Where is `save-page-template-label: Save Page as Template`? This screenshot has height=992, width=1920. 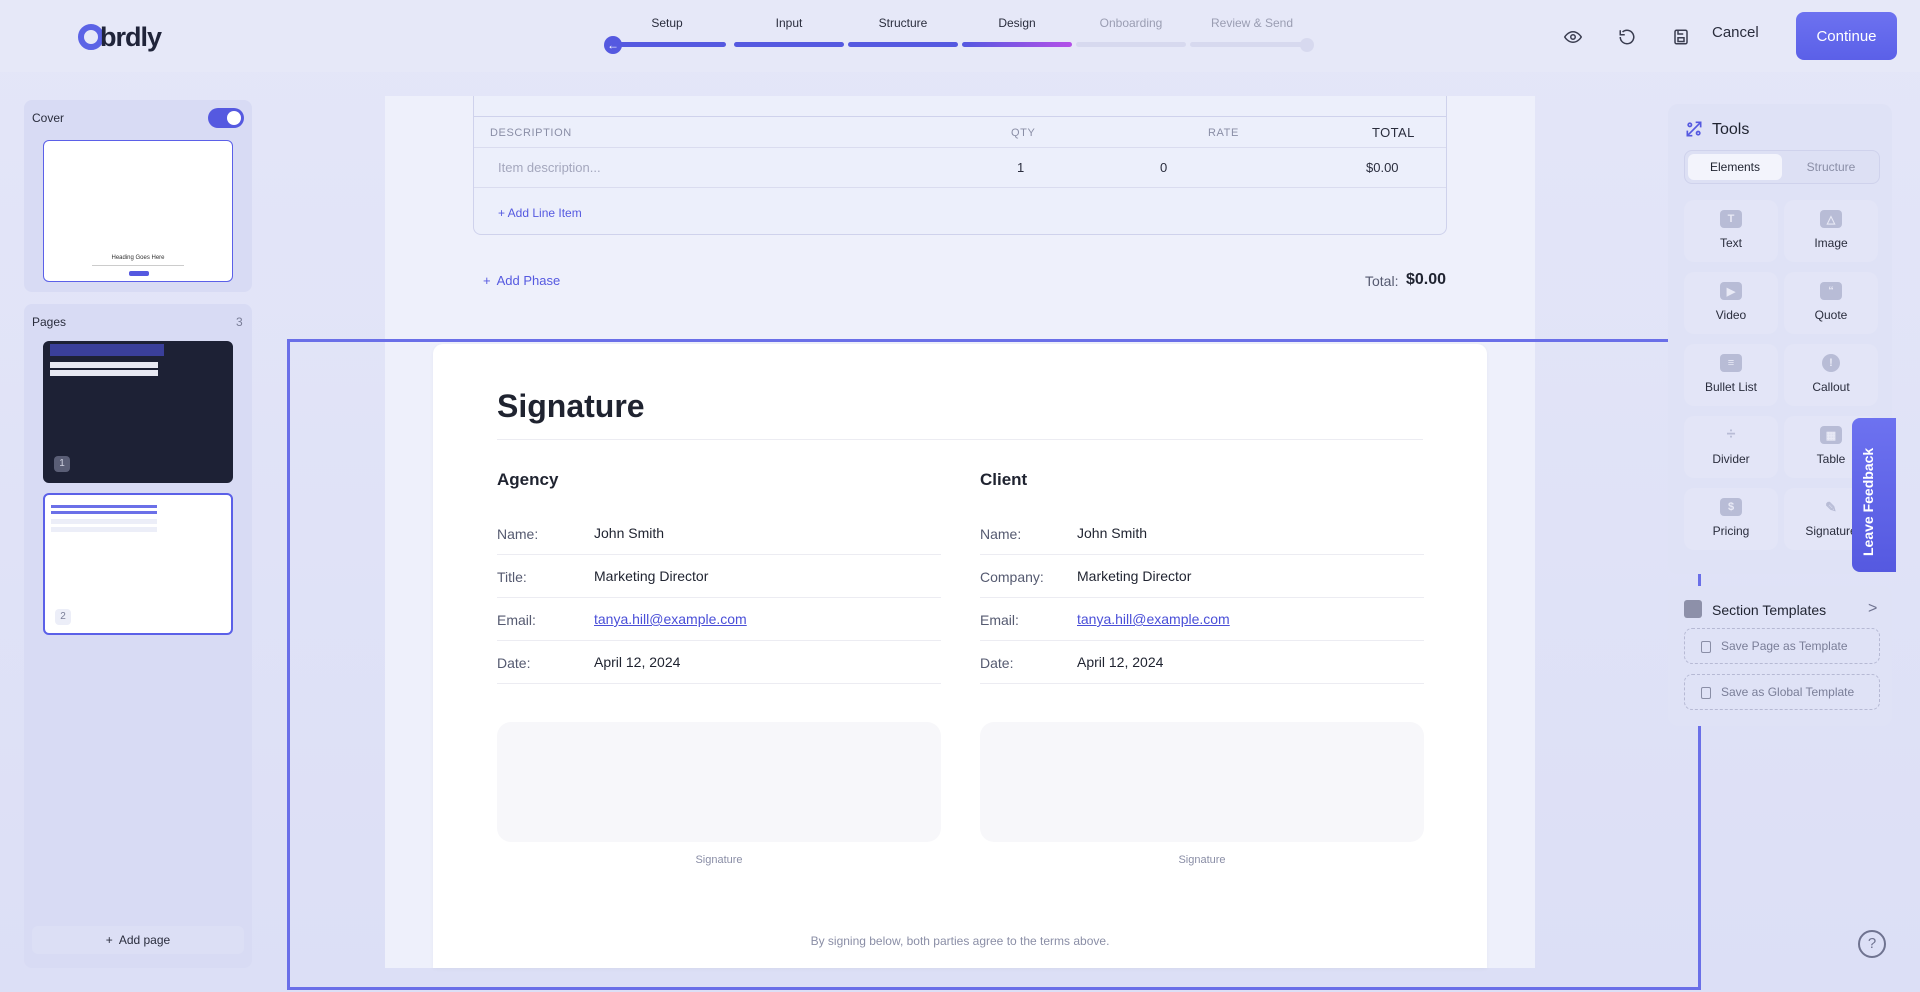 save-page-template-label: Save Page as Template is located at coordinates (1784, 646).